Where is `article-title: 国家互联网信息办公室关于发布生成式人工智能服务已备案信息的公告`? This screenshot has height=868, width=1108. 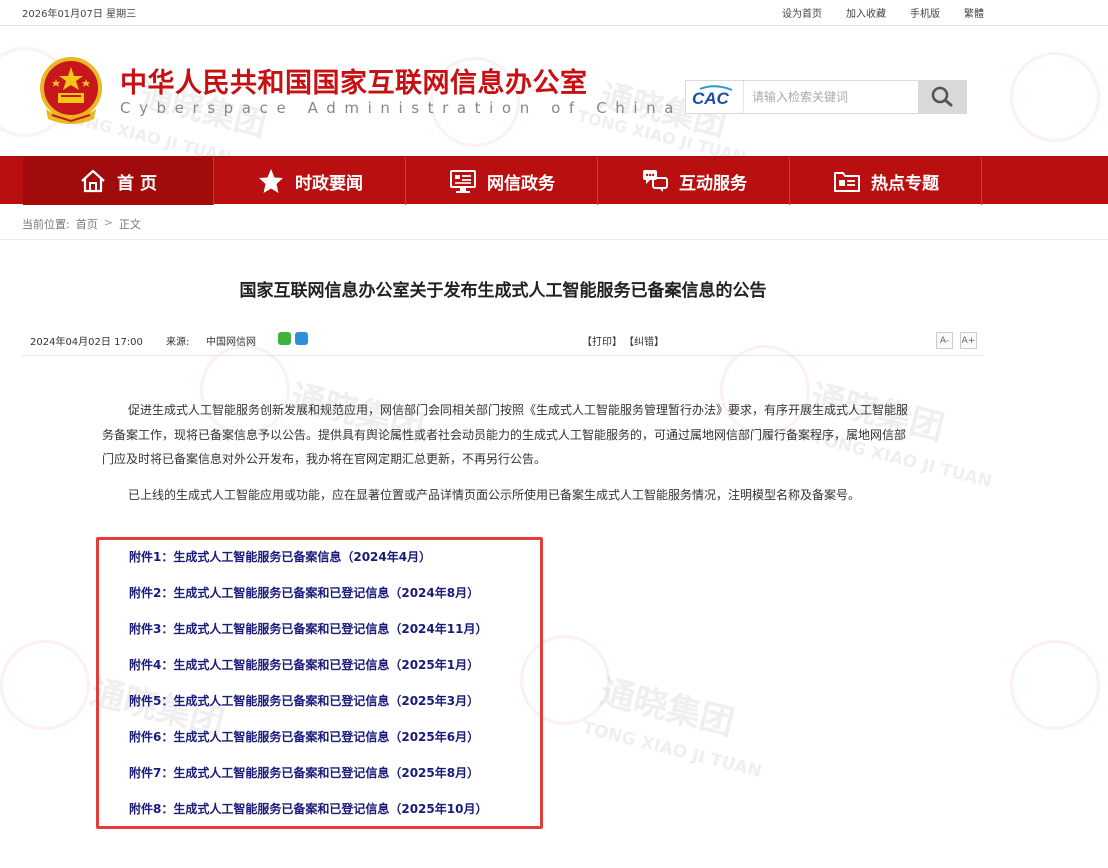 article-title: 国家互联网信息办公室关于发布生成式人工智能服务已备案信息的公告 is located at coordinates (503, 291).